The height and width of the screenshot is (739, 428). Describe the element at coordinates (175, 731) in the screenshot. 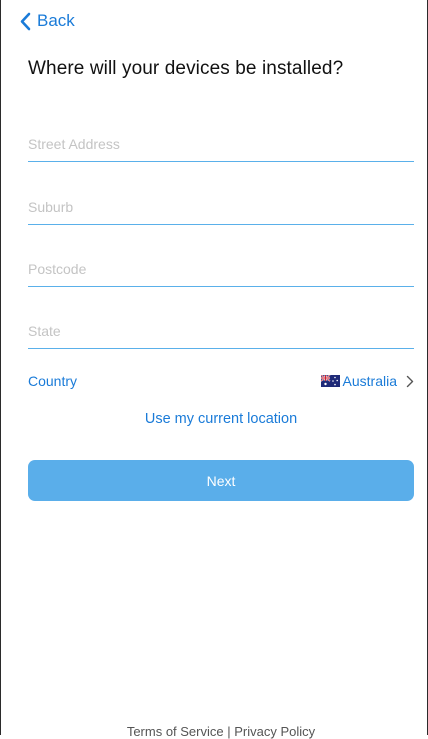

I see `terms-of-service-link: Terms of Service` at that location.